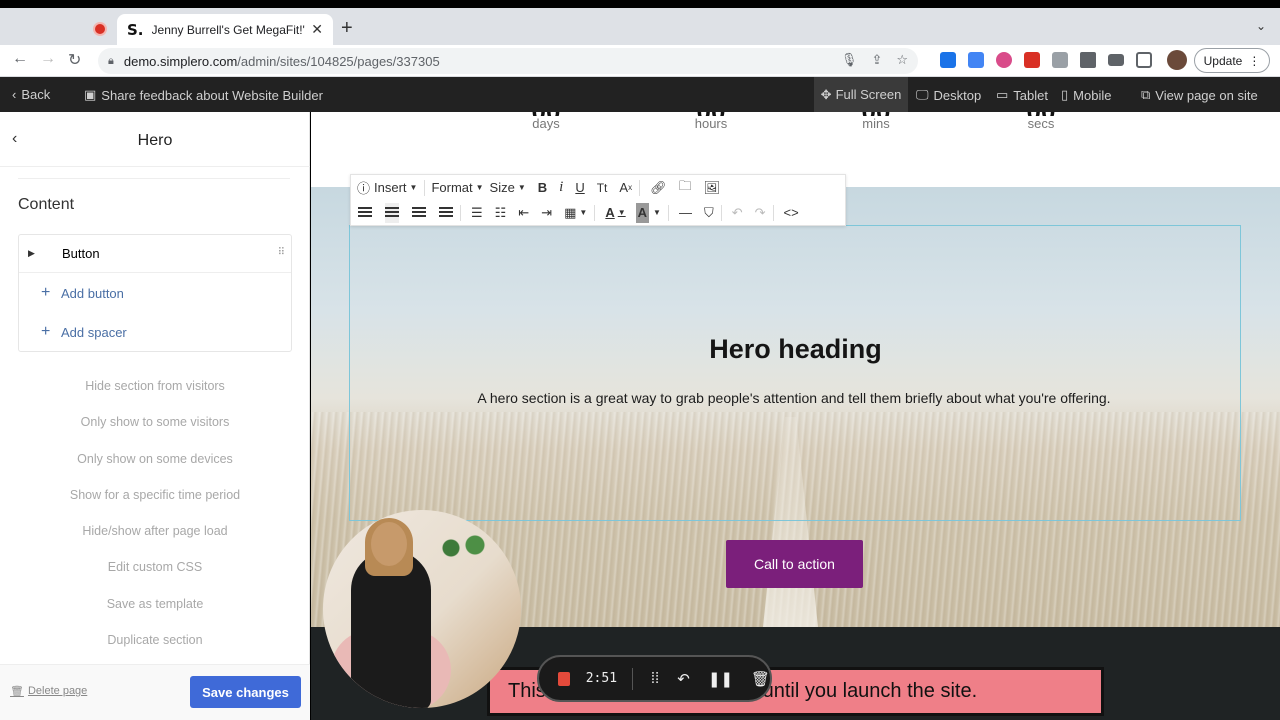 The height and width of the screenshot is (720, 1280). Describe the element at coordinates (422, 609) in the screenshot. I see `webcam-overlay` at that location.